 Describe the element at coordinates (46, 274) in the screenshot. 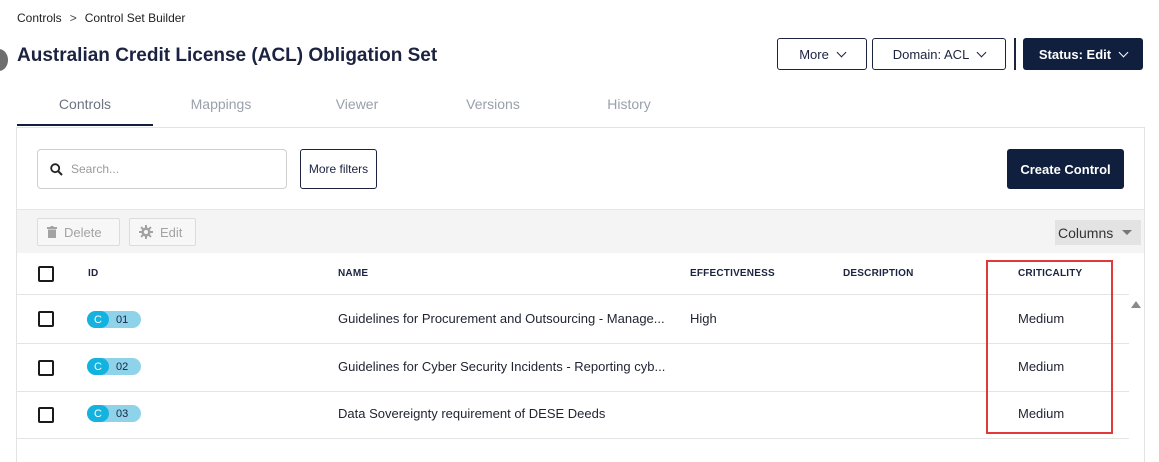

I see `select-all-checkbox` at that location.